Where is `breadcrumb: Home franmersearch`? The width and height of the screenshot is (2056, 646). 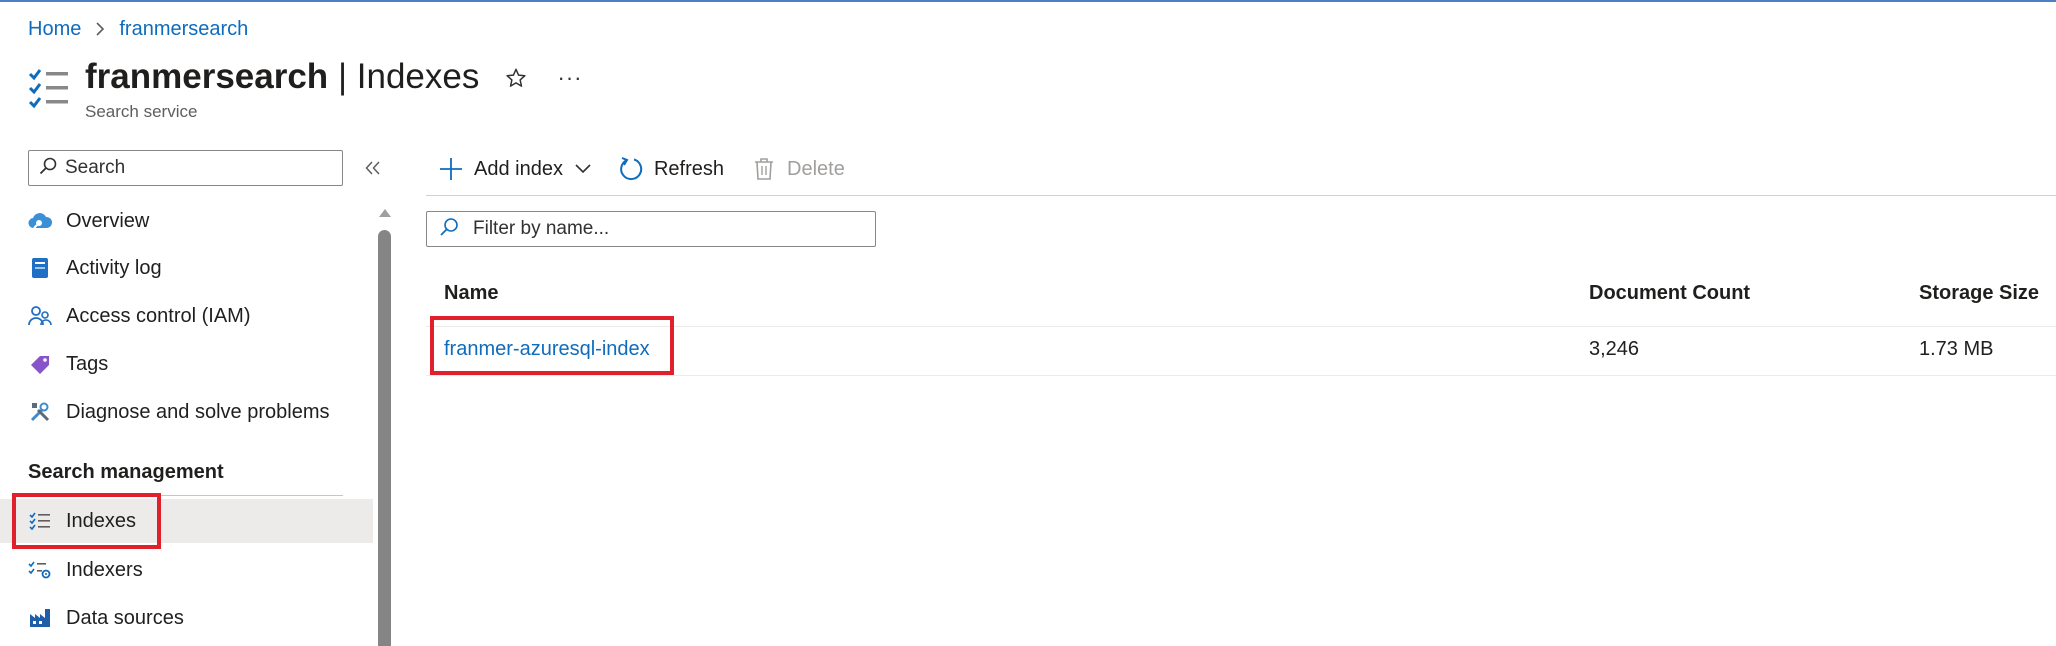 breadcrumb: Home franmersearch is located at coordinates (138, 29).